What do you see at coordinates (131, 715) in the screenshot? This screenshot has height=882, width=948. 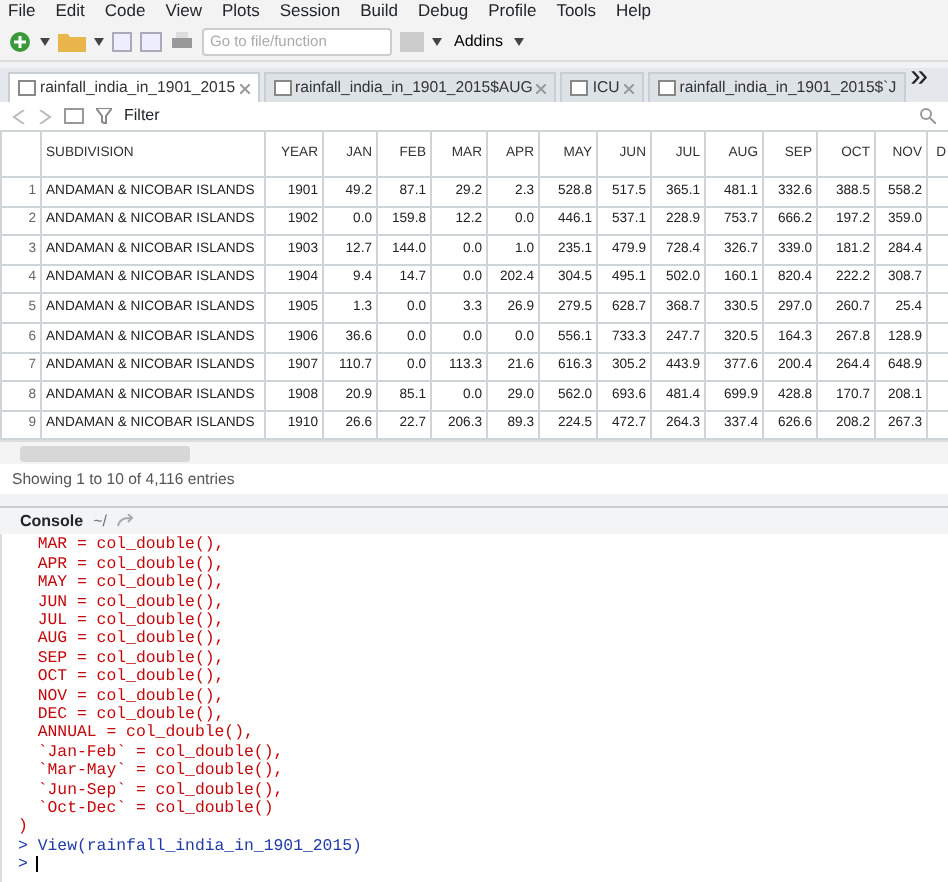 I see `console-line: DEC = col_double(),` at bounding box center [131, 715].